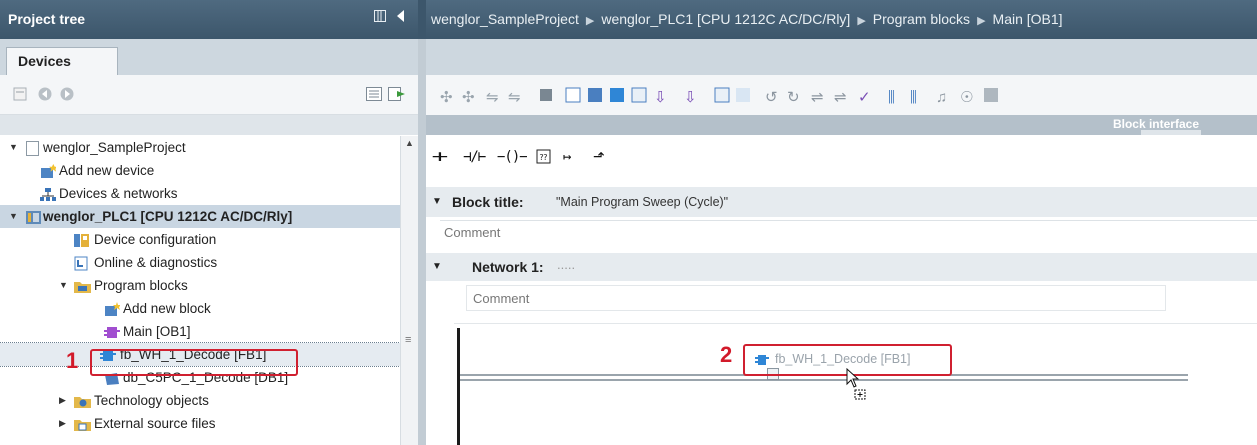 This screenshot has width=1257, height=445. What do you see at coordinates (155, 423) in the screenshot?
I see `tree-item-label: External source files` at bounding box center [155, 423].